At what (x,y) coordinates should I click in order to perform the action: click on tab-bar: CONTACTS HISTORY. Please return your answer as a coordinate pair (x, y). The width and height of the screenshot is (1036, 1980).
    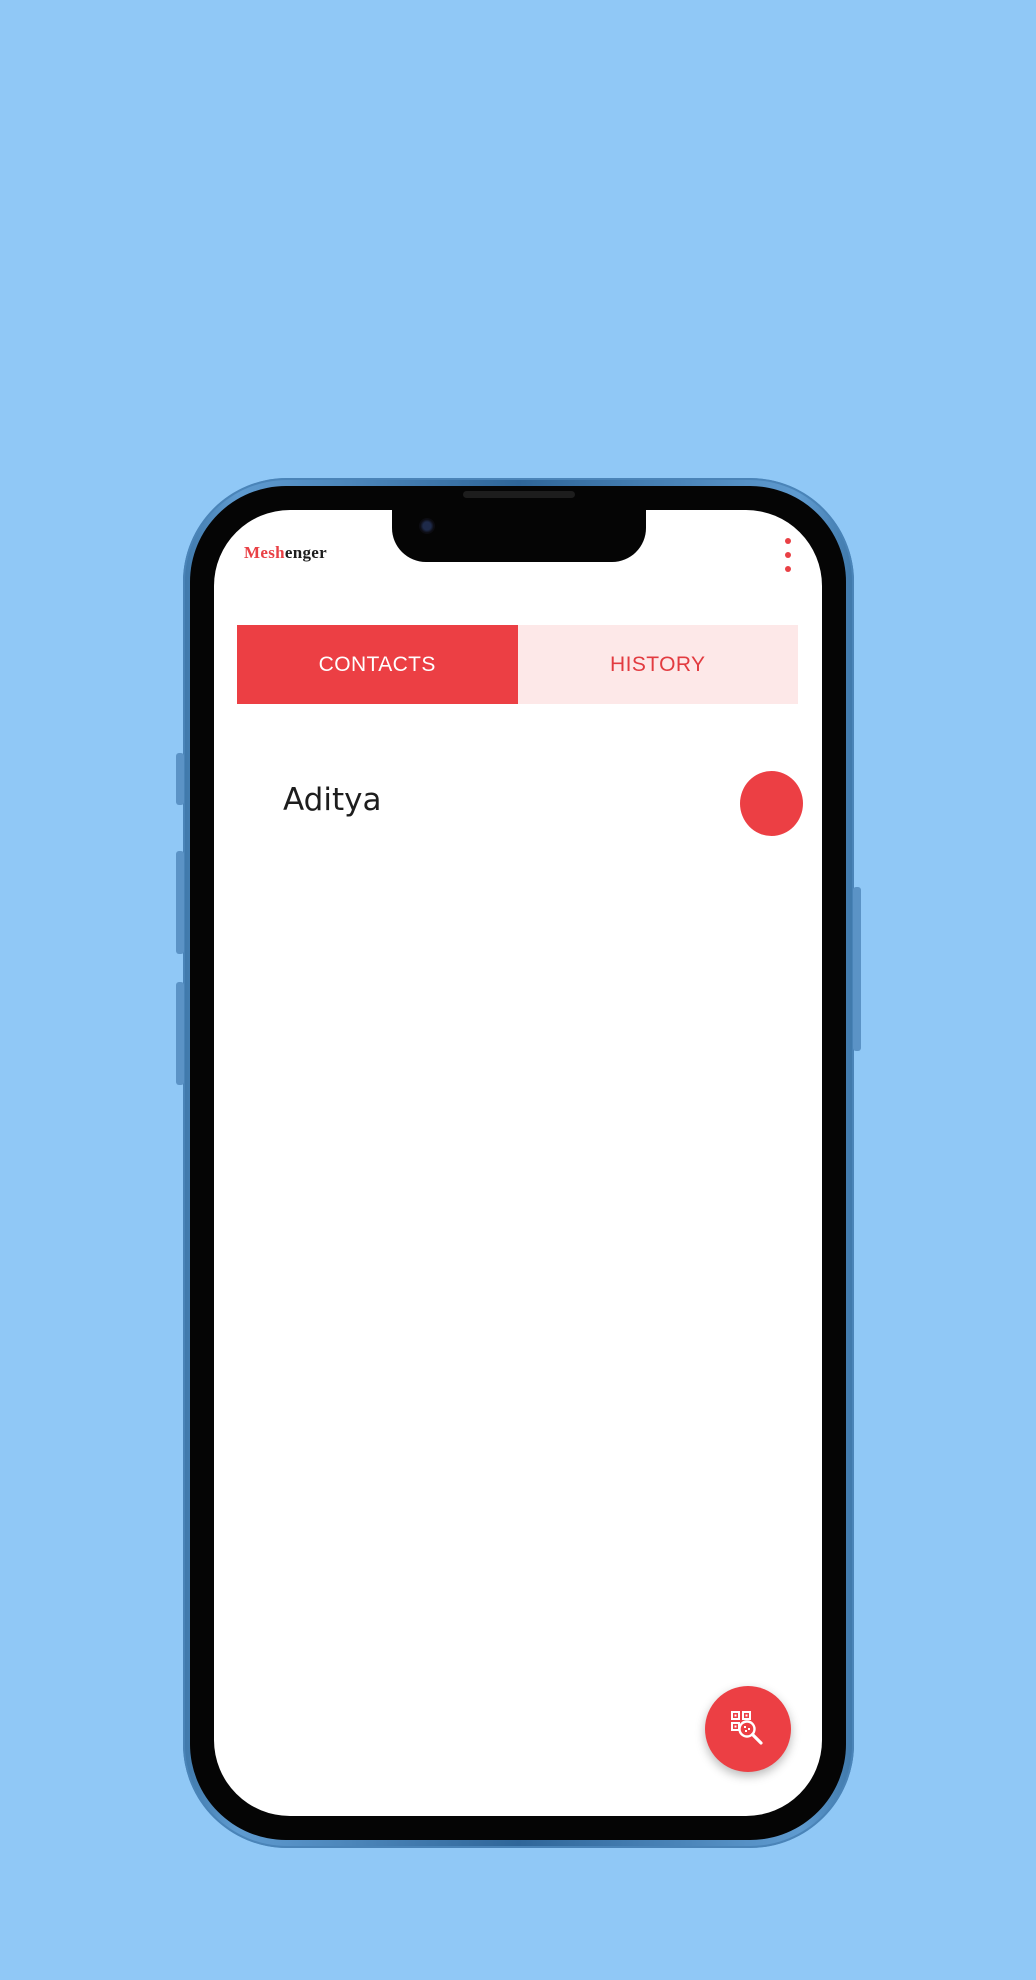
    Looking at the image, I should click on (517, 664).